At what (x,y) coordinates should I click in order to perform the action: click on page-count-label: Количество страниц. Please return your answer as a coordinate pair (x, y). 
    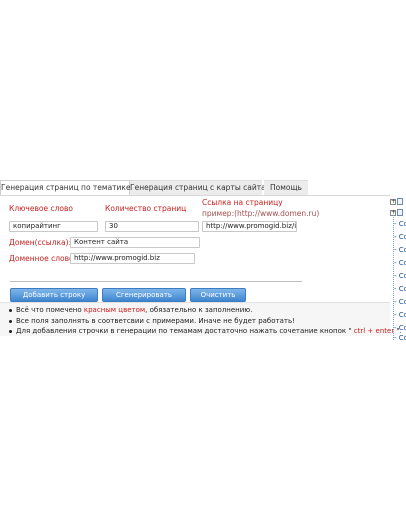
    Looking at the image, I should click on (146, 208).